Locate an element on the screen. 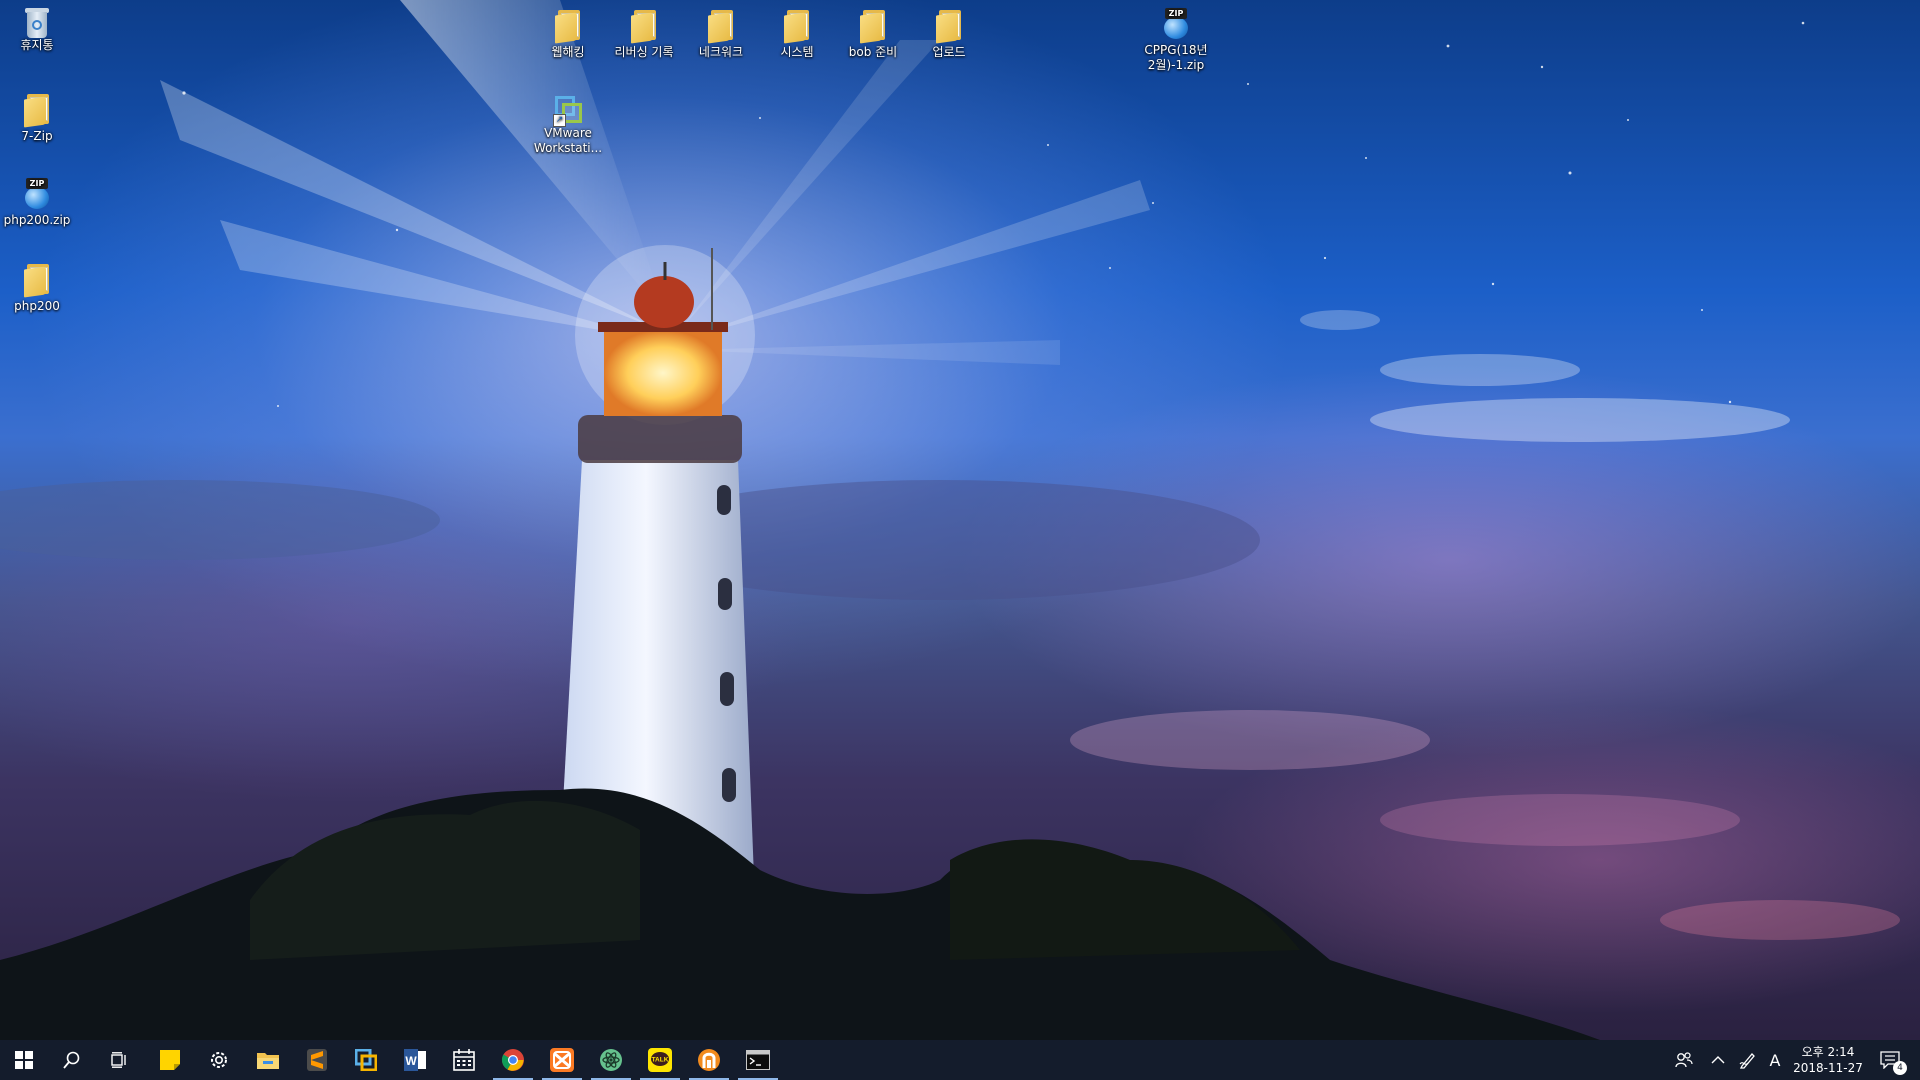 The height and width of the screenshot is (1080, 1920). calendar-icon is located at coordinates (464, 1060).